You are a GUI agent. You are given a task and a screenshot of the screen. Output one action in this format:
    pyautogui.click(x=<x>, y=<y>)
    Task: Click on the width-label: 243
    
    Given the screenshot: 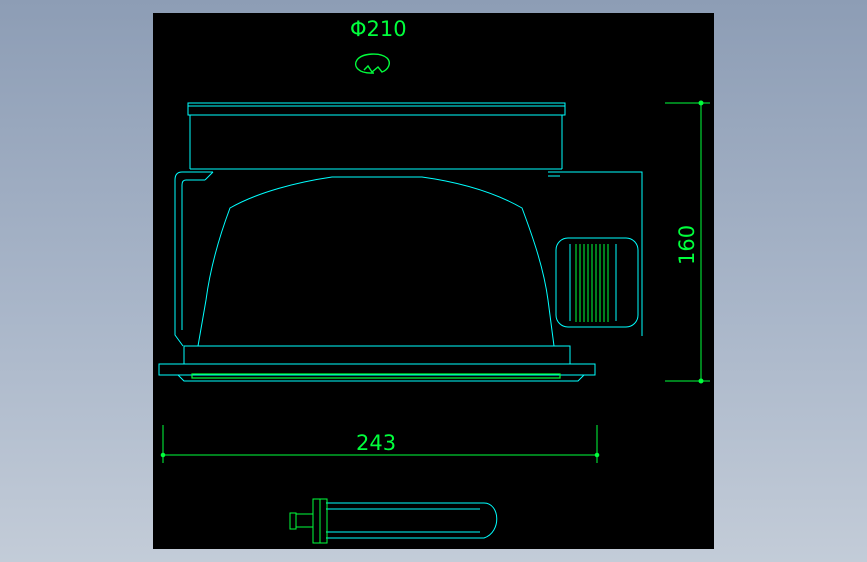 What is the action you would take?
    pyautogui.click(x=376, y=443)
    